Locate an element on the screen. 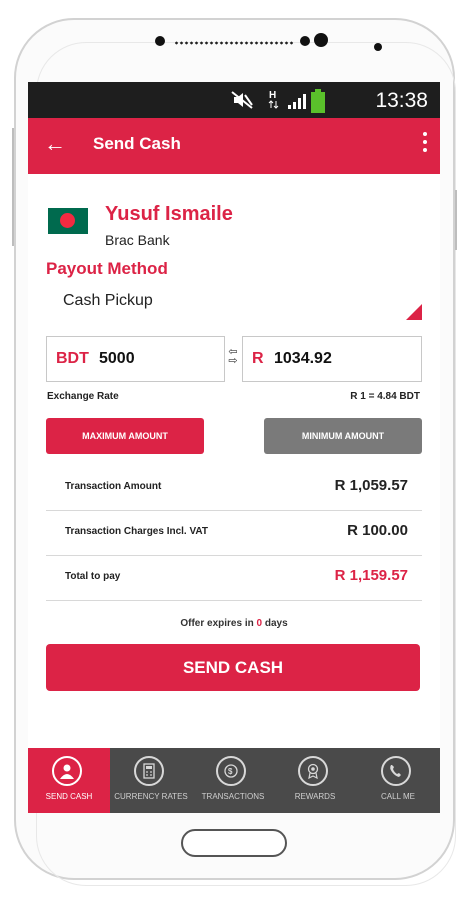  transactions-icon: $ is located at coordinates (231, 771).